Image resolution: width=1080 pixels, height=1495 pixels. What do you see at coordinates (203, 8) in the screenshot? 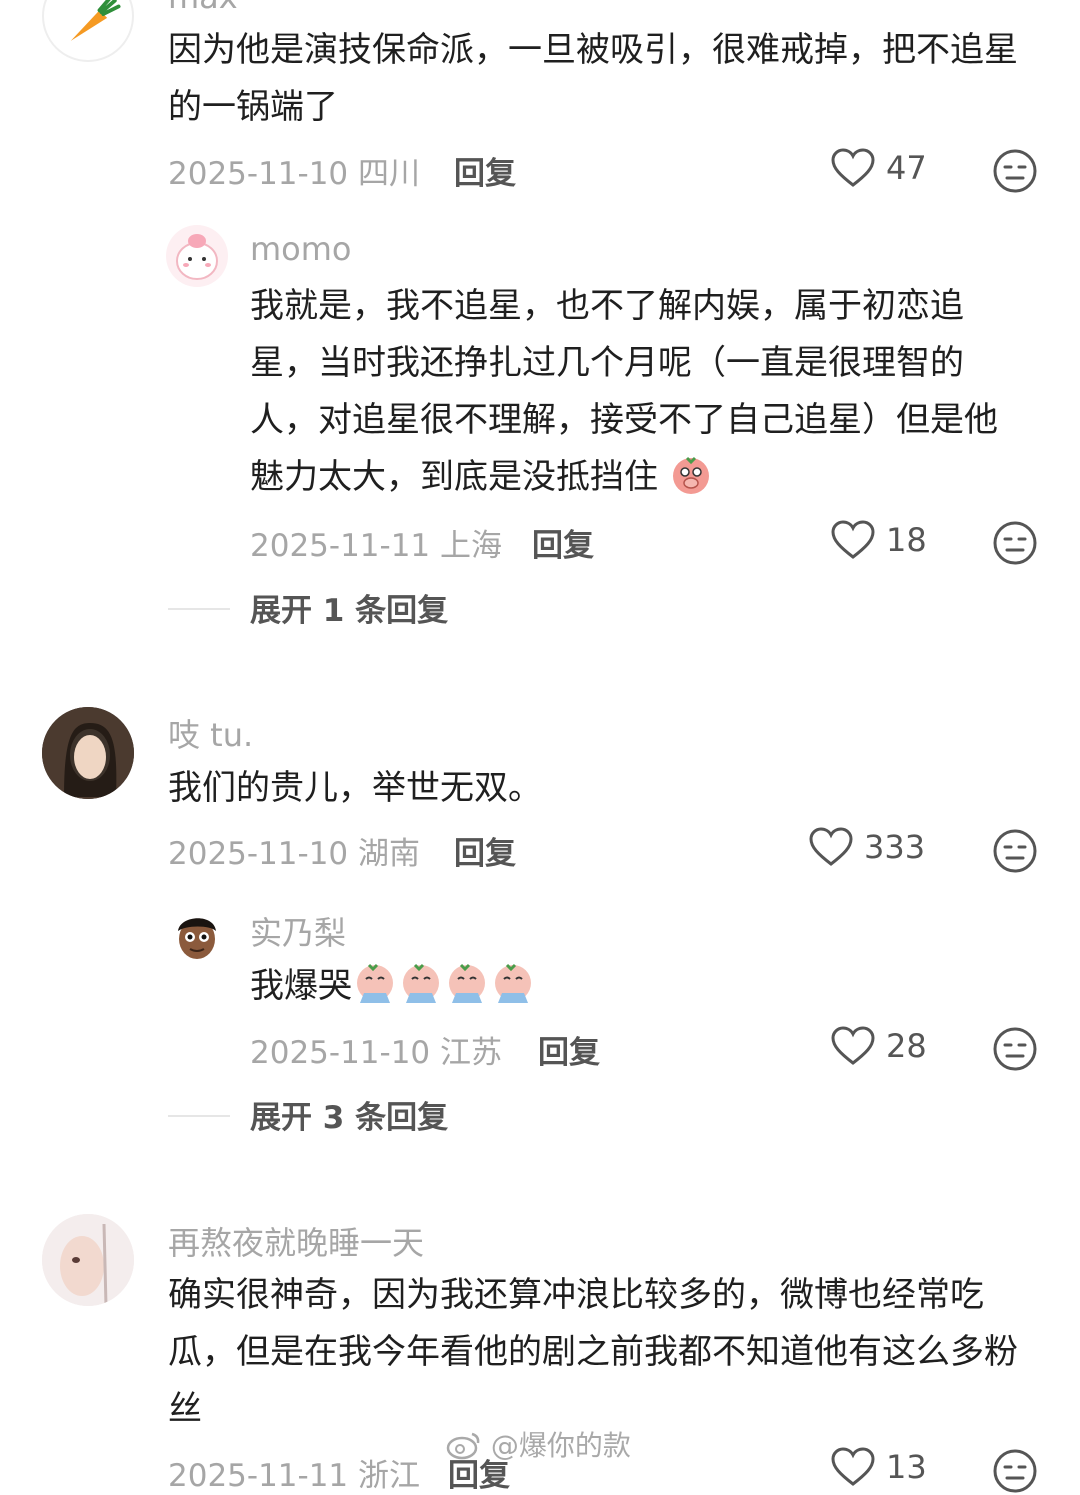
I see `comment-username: max` at bounding box center [203, 8].